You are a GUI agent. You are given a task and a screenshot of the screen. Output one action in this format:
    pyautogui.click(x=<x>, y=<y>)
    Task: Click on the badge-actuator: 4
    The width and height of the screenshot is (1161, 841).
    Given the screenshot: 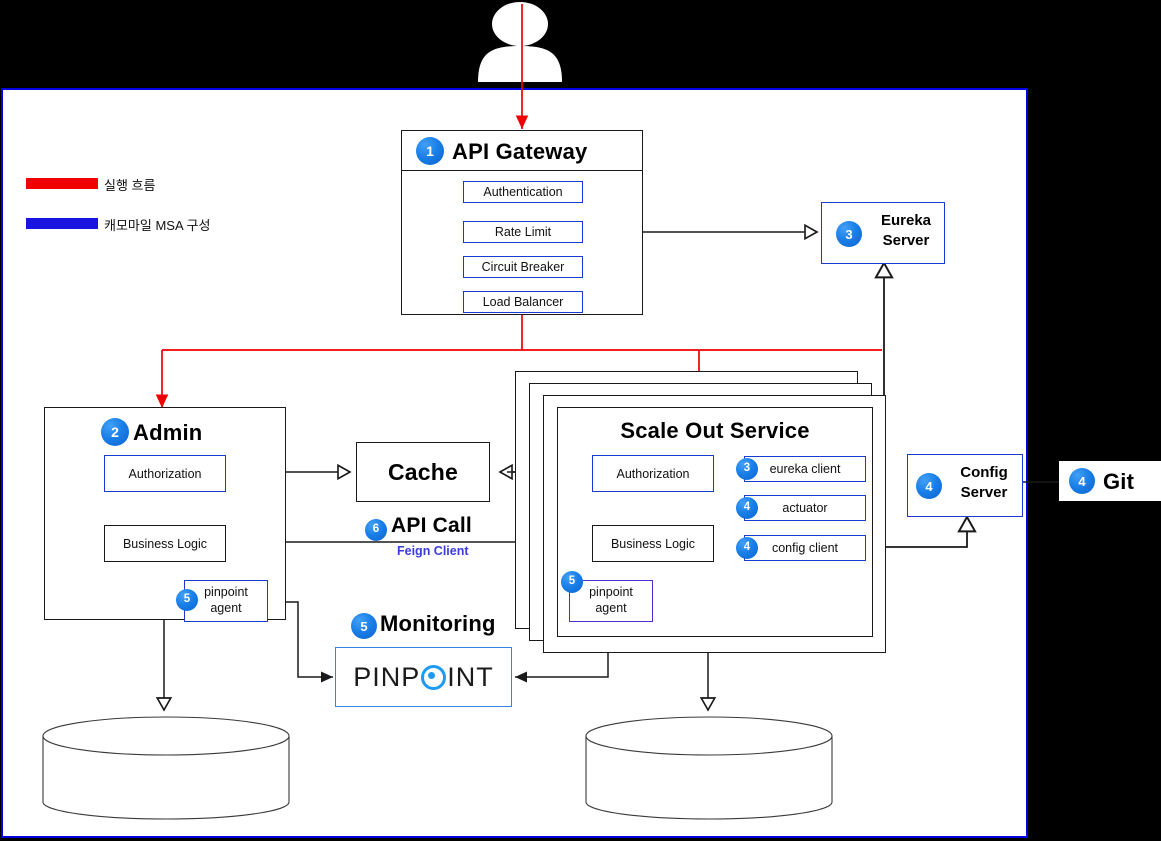 What is the action you would take?
    pyautogui.click(x=747, y=508)
    